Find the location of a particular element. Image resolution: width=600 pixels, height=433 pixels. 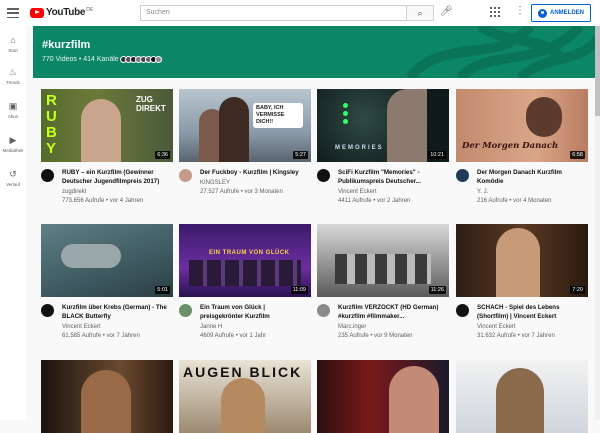

channel-name: Janne H is located at coordinates (211, 327).